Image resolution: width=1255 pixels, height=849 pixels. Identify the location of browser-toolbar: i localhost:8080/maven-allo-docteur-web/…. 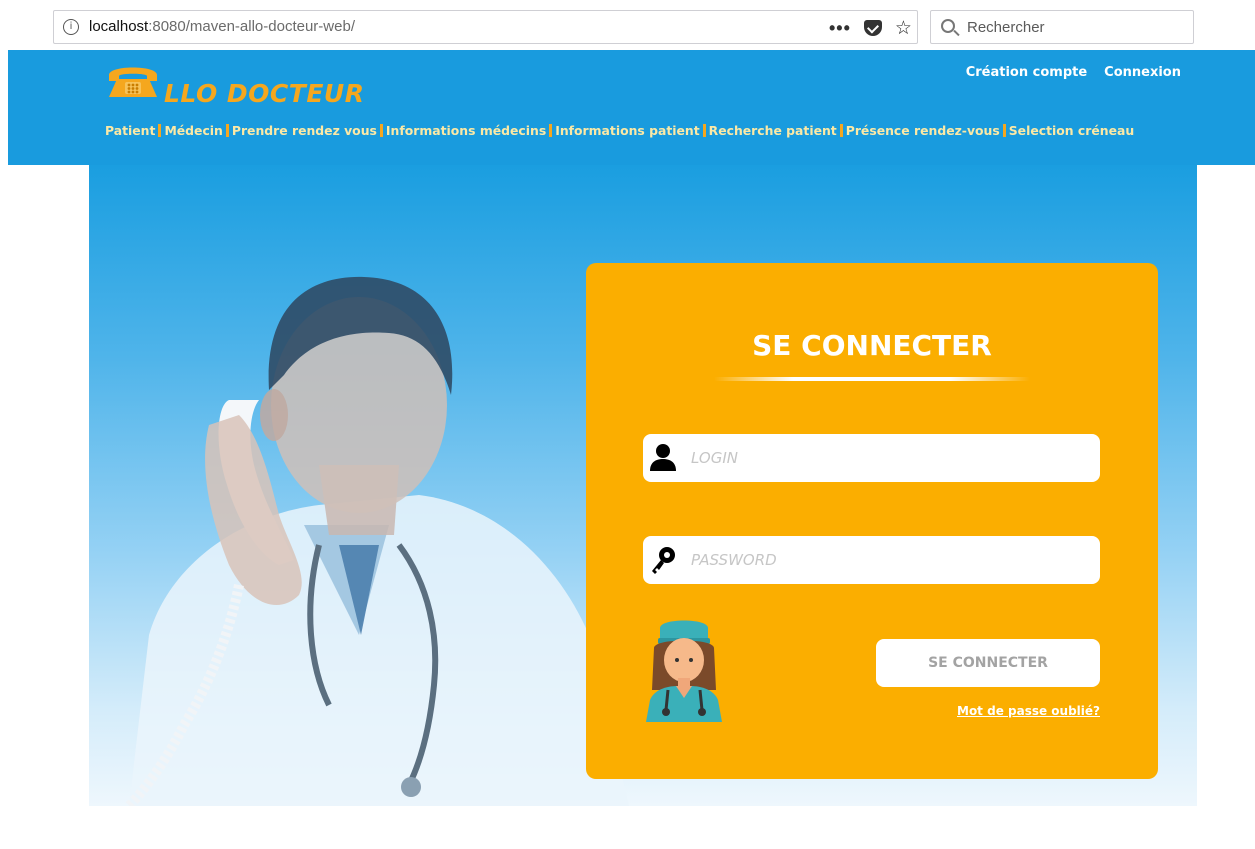
(627, 25).